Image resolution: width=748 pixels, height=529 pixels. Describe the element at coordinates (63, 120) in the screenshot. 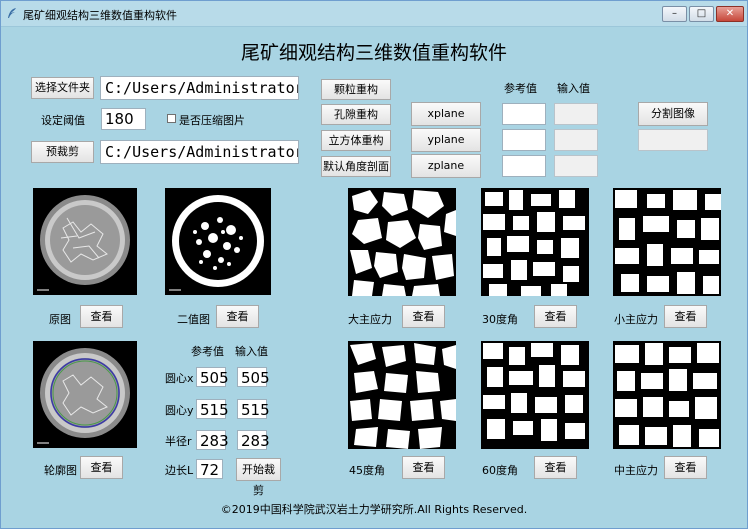

I see `threshold-label: 设定阈值` at that location.